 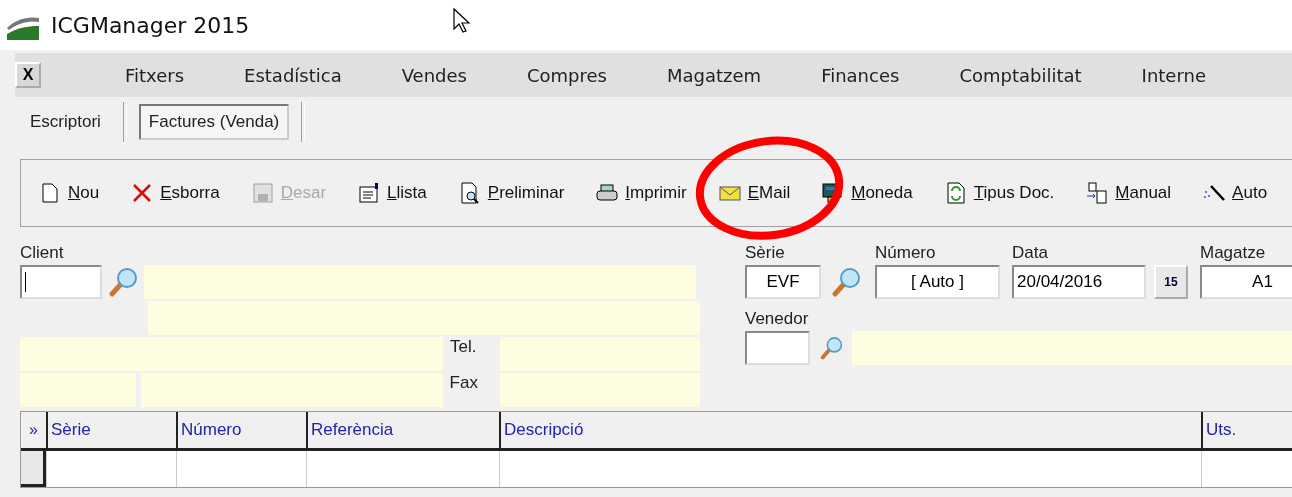 What do you see at coordinates (777, 348) in the screenshot?
I see `seller-code-field` at bounding box center [777, 348].